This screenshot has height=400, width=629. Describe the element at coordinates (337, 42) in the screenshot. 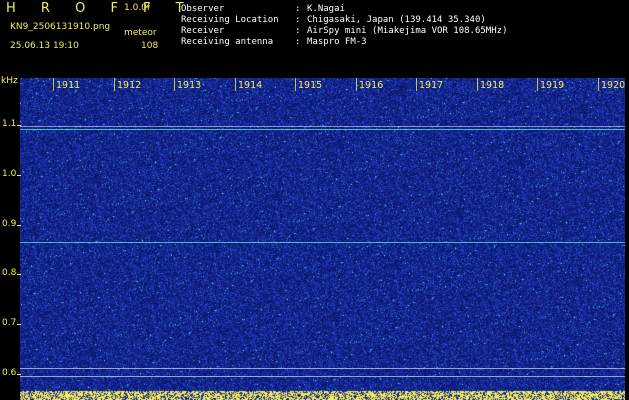

I see `meta-value: Maspro FM-3` at that location.